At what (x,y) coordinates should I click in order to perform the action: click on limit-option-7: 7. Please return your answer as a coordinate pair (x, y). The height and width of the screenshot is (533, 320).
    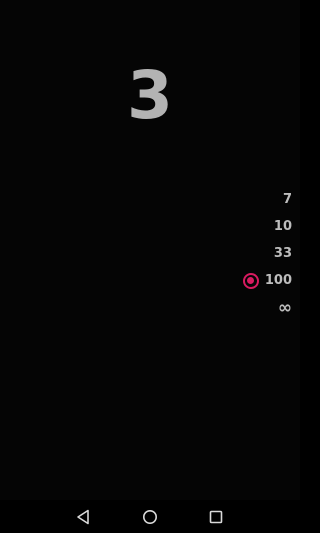
    Looking at the image, I should click on (252, 199).